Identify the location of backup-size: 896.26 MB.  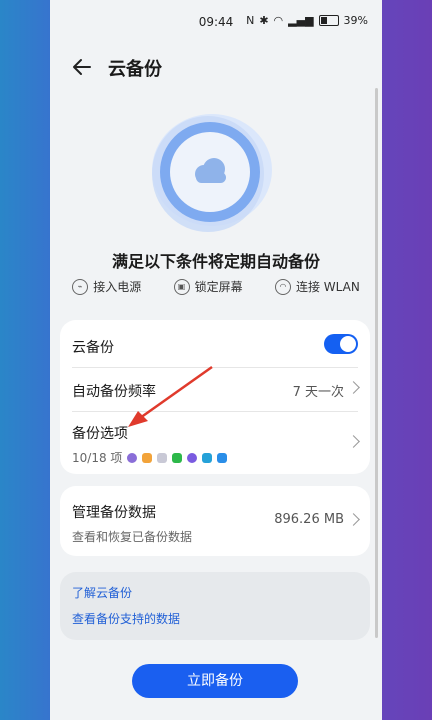
(309, 519).